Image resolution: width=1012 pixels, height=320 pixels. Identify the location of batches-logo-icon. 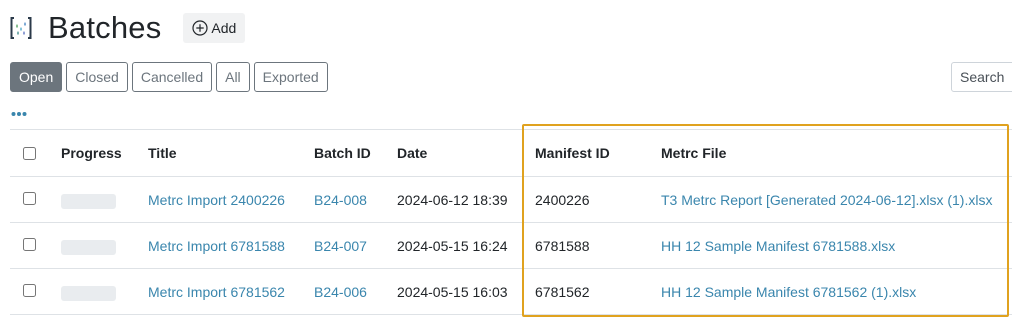
(21, 28).